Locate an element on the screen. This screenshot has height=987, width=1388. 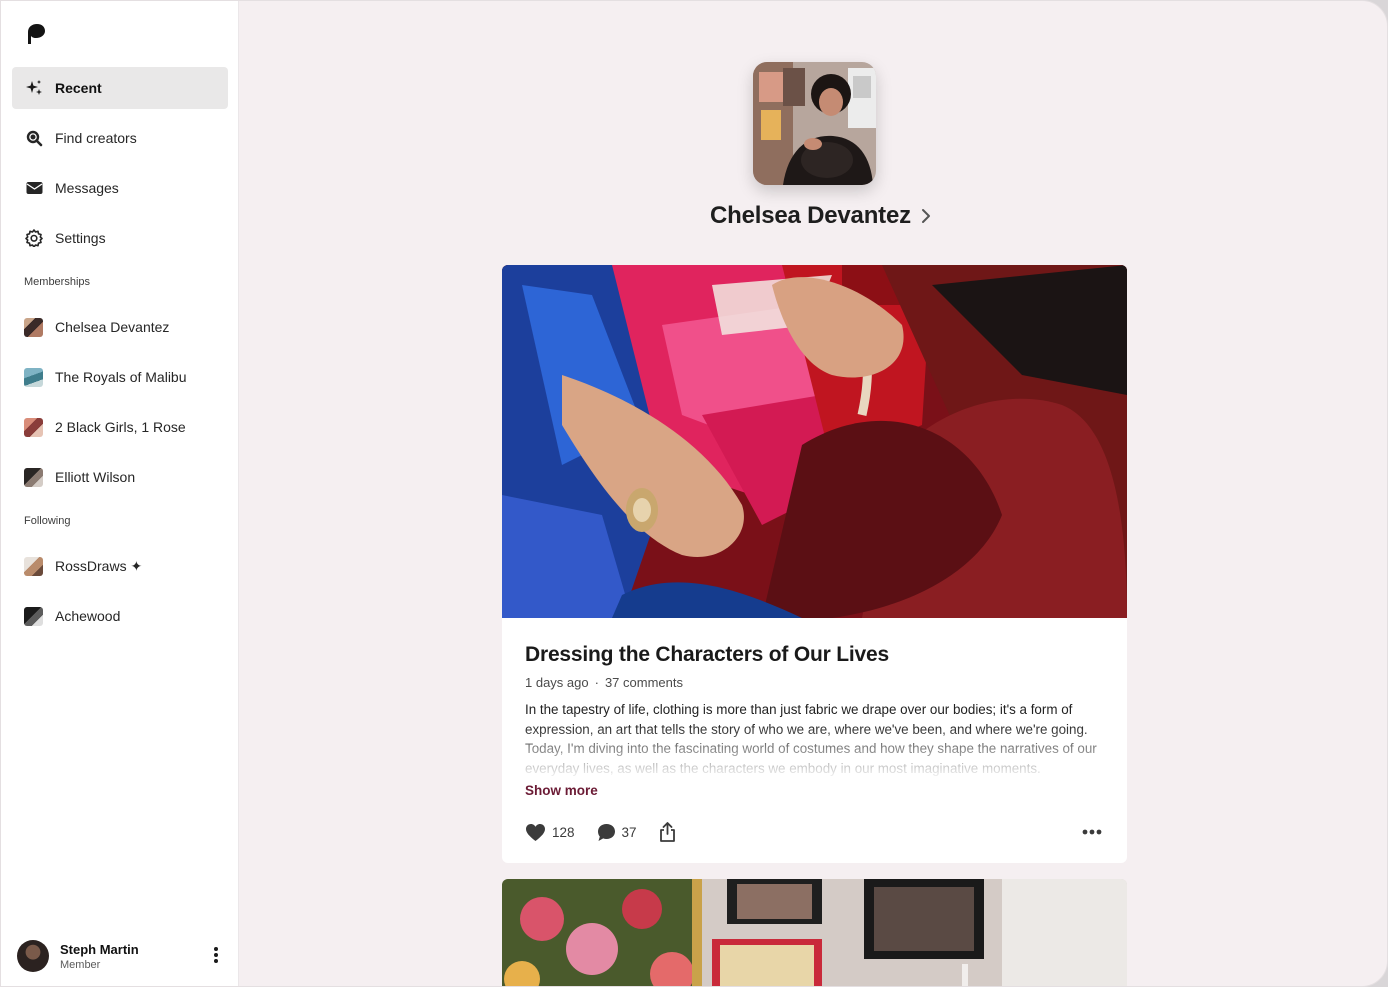
nav-label: Messages is located at coordinates (87, 188).